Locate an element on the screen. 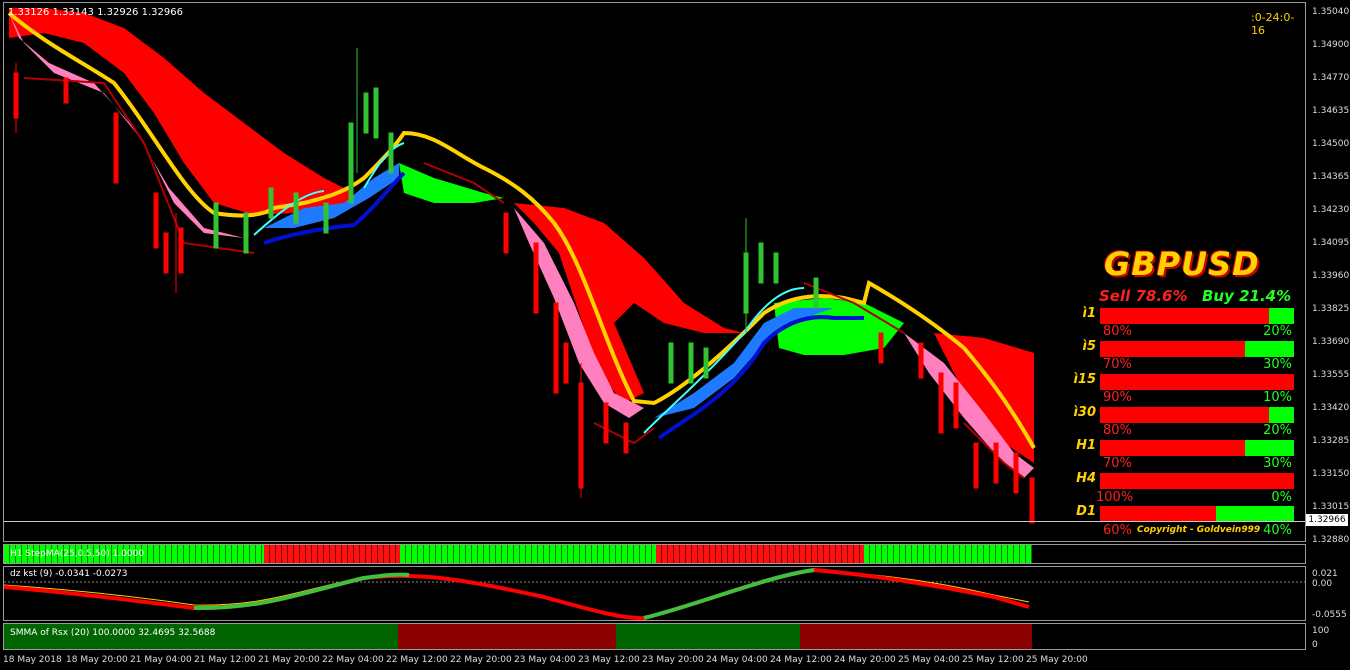 Image resolution: width=1350 pixels, height=670 pixels. tf-buy-pct-m5: 30% is located at coordinates (1277, 364).